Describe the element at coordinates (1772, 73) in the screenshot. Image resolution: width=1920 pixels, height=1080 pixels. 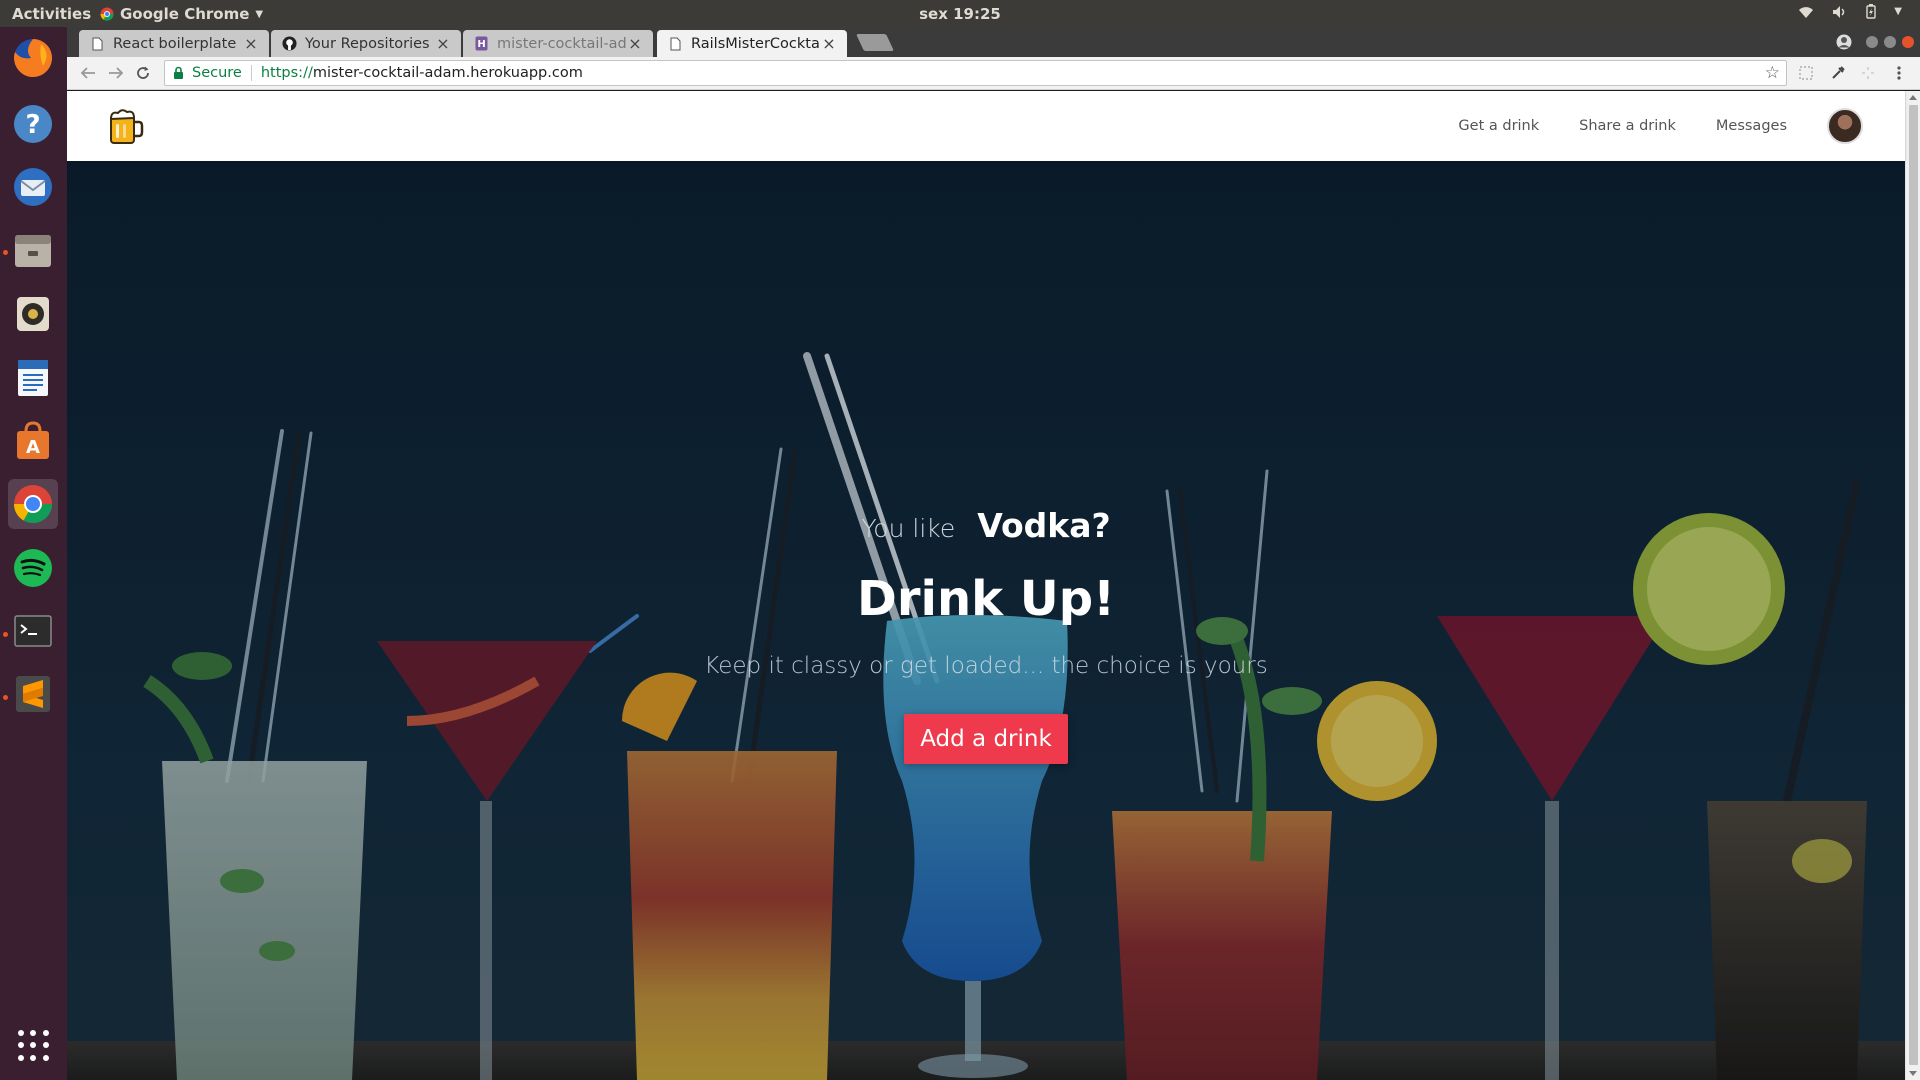
I see `bookmark-star-icon: ☆` at that location.